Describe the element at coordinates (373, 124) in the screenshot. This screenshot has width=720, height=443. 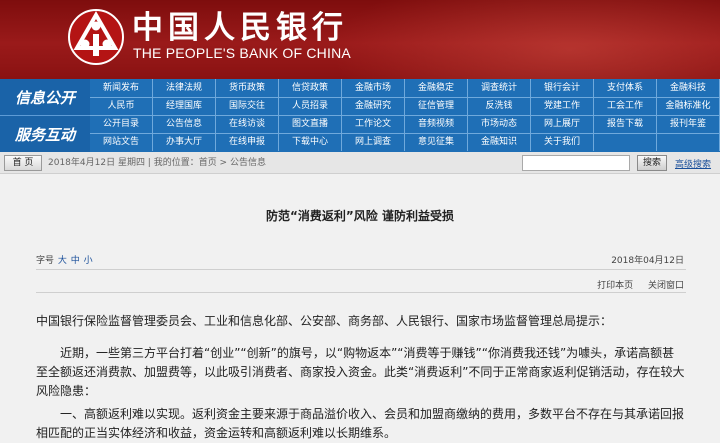
I see `nav-item: 工作论文` at that location.